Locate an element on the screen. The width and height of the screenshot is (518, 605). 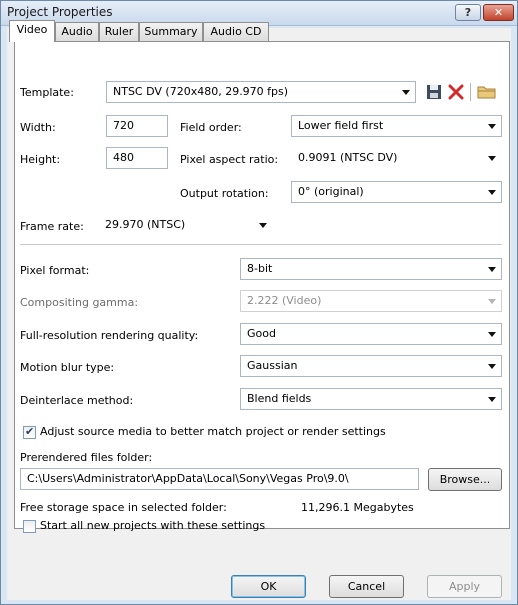
deinterlace-select: Blend fields is located at coordinates (371, 399).